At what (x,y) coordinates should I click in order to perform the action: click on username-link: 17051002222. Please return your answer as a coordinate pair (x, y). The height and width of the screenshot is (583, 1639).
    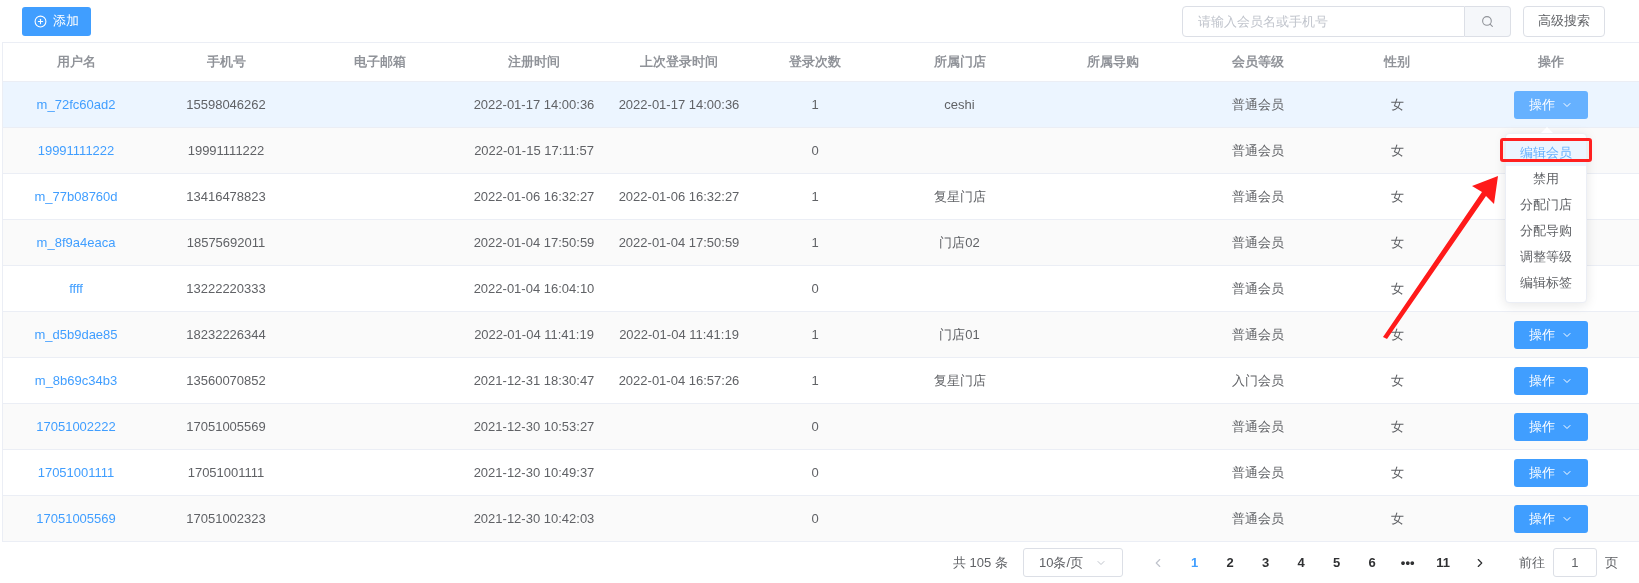
    Looking at the image, I should click on (76, 426).